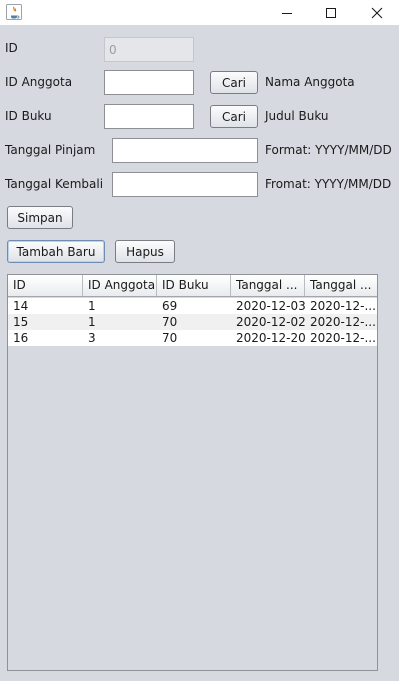  Describe the element at coordinates (39, 82) in the screenshot. I see `id-anggota-label: ID Anggota` at that location.